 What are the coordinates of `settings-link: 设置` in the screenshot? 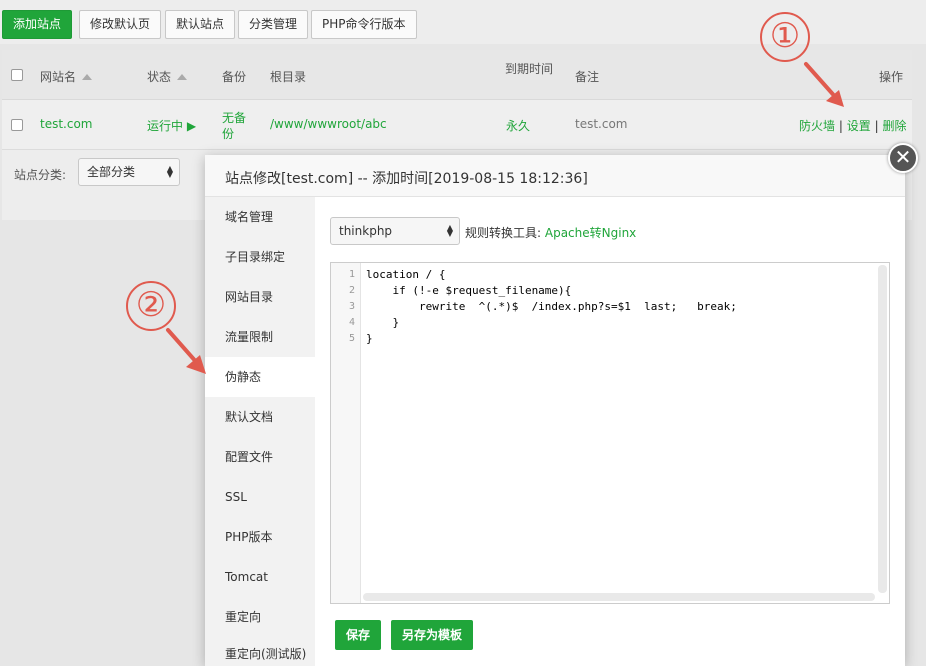 It's located at (859, 126).